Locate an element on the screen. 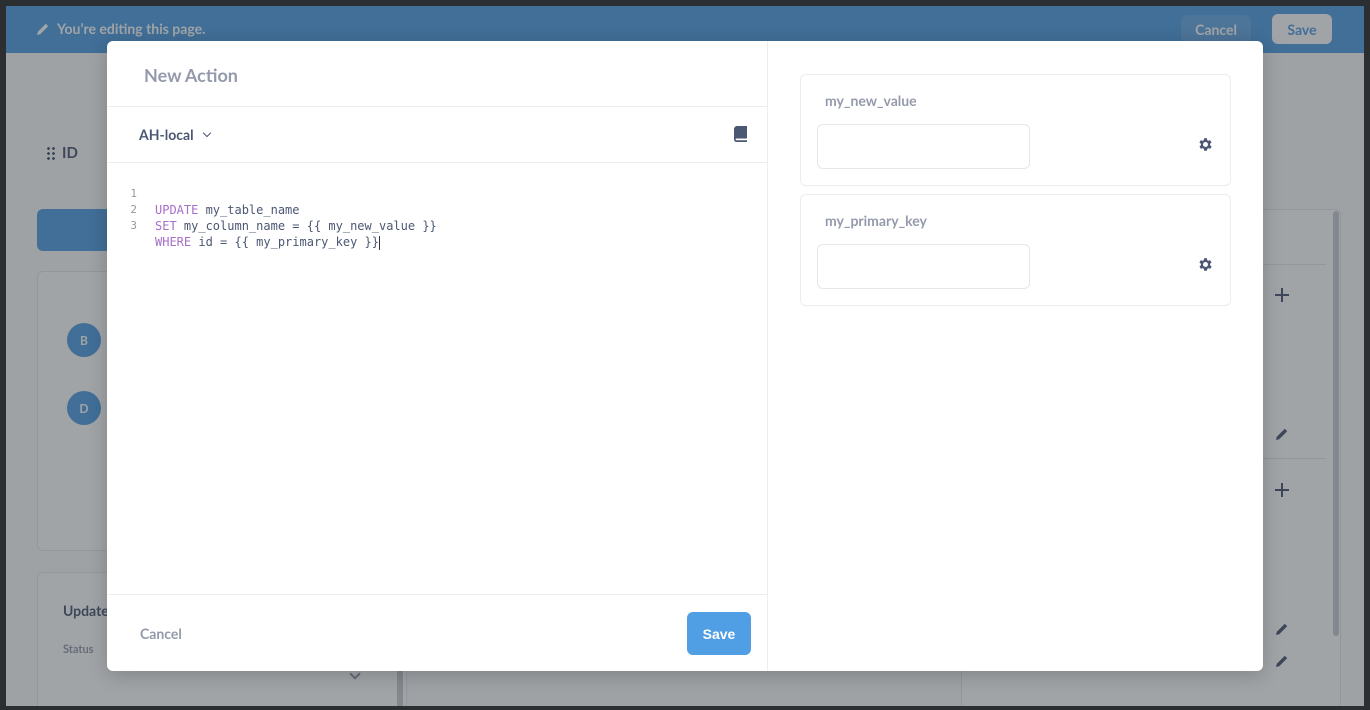  parameter-card: my_primary_key is located at coordinates (1015, 250).